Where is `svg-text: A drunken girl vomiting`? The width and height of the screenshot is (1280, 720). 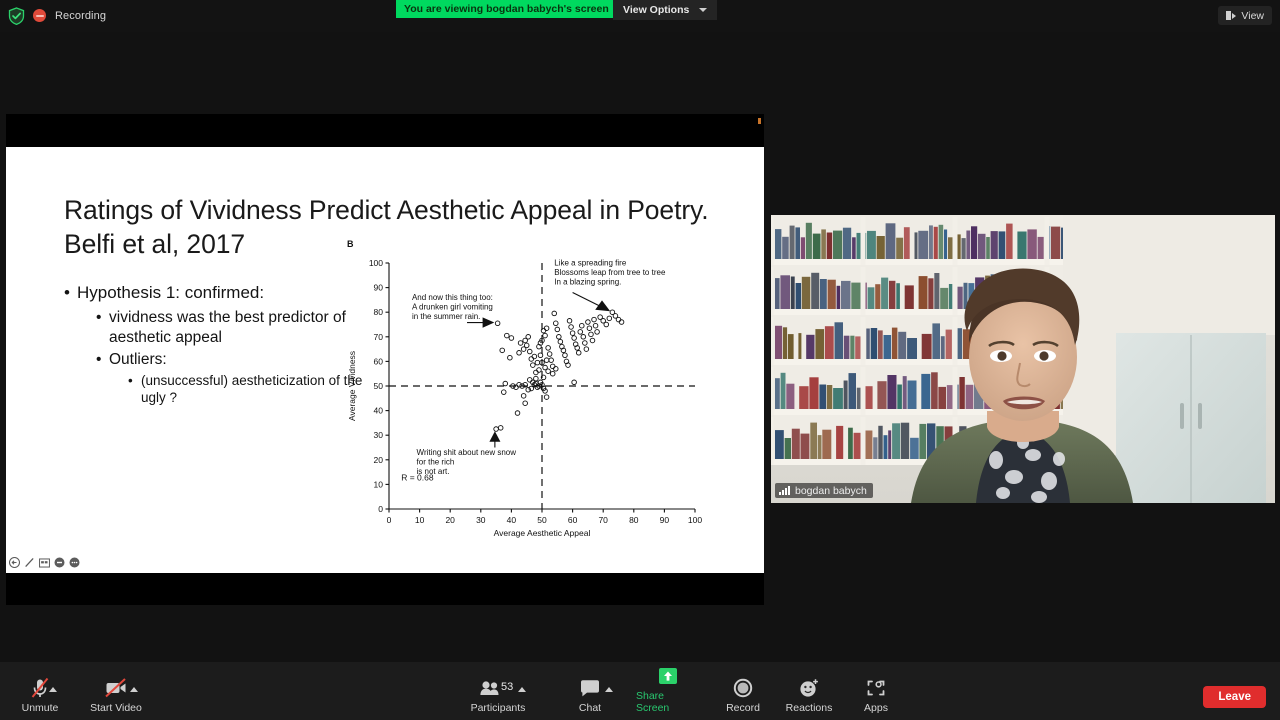
svg-text: A drunken girl vomiting is located at coordinates (452, 306).